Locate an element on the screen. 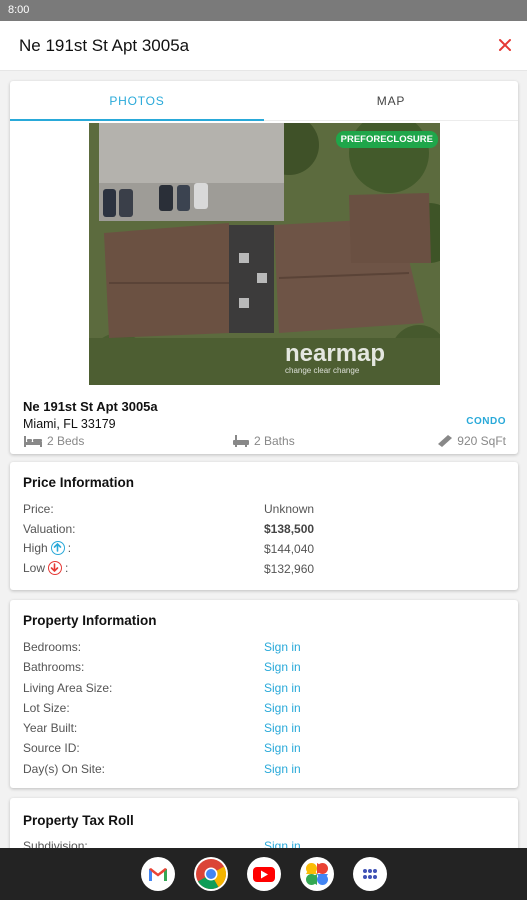 This screenshot has width=527, height=900. google-photos-icon is located at coordinates (317, 874).